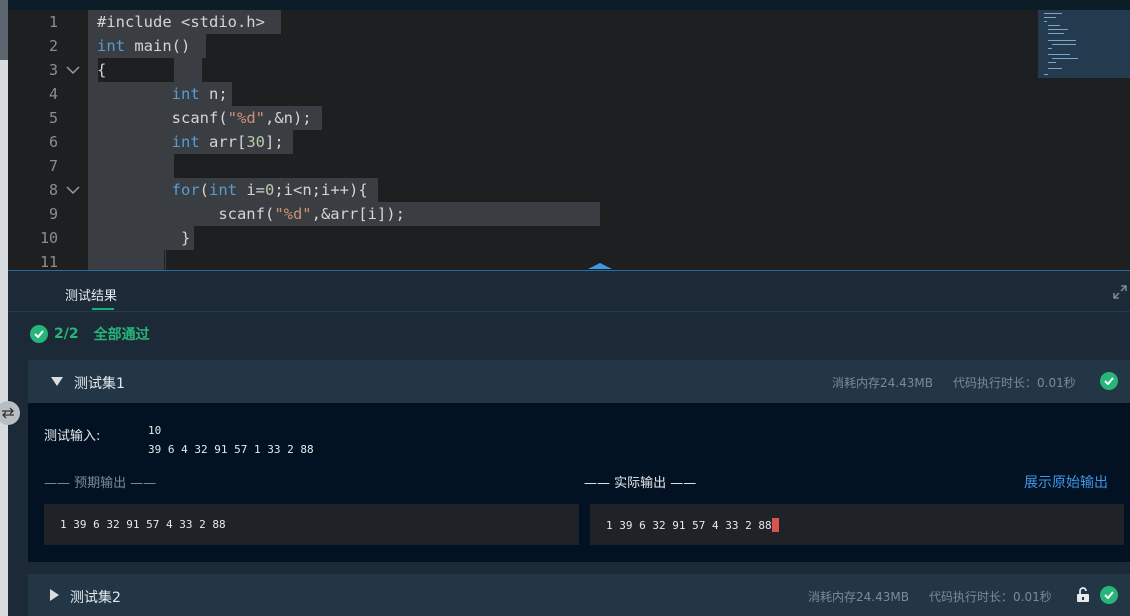 The height and width of the screenshot is (616, 1130). I want to click on line-number: 10, so click(48, 238).